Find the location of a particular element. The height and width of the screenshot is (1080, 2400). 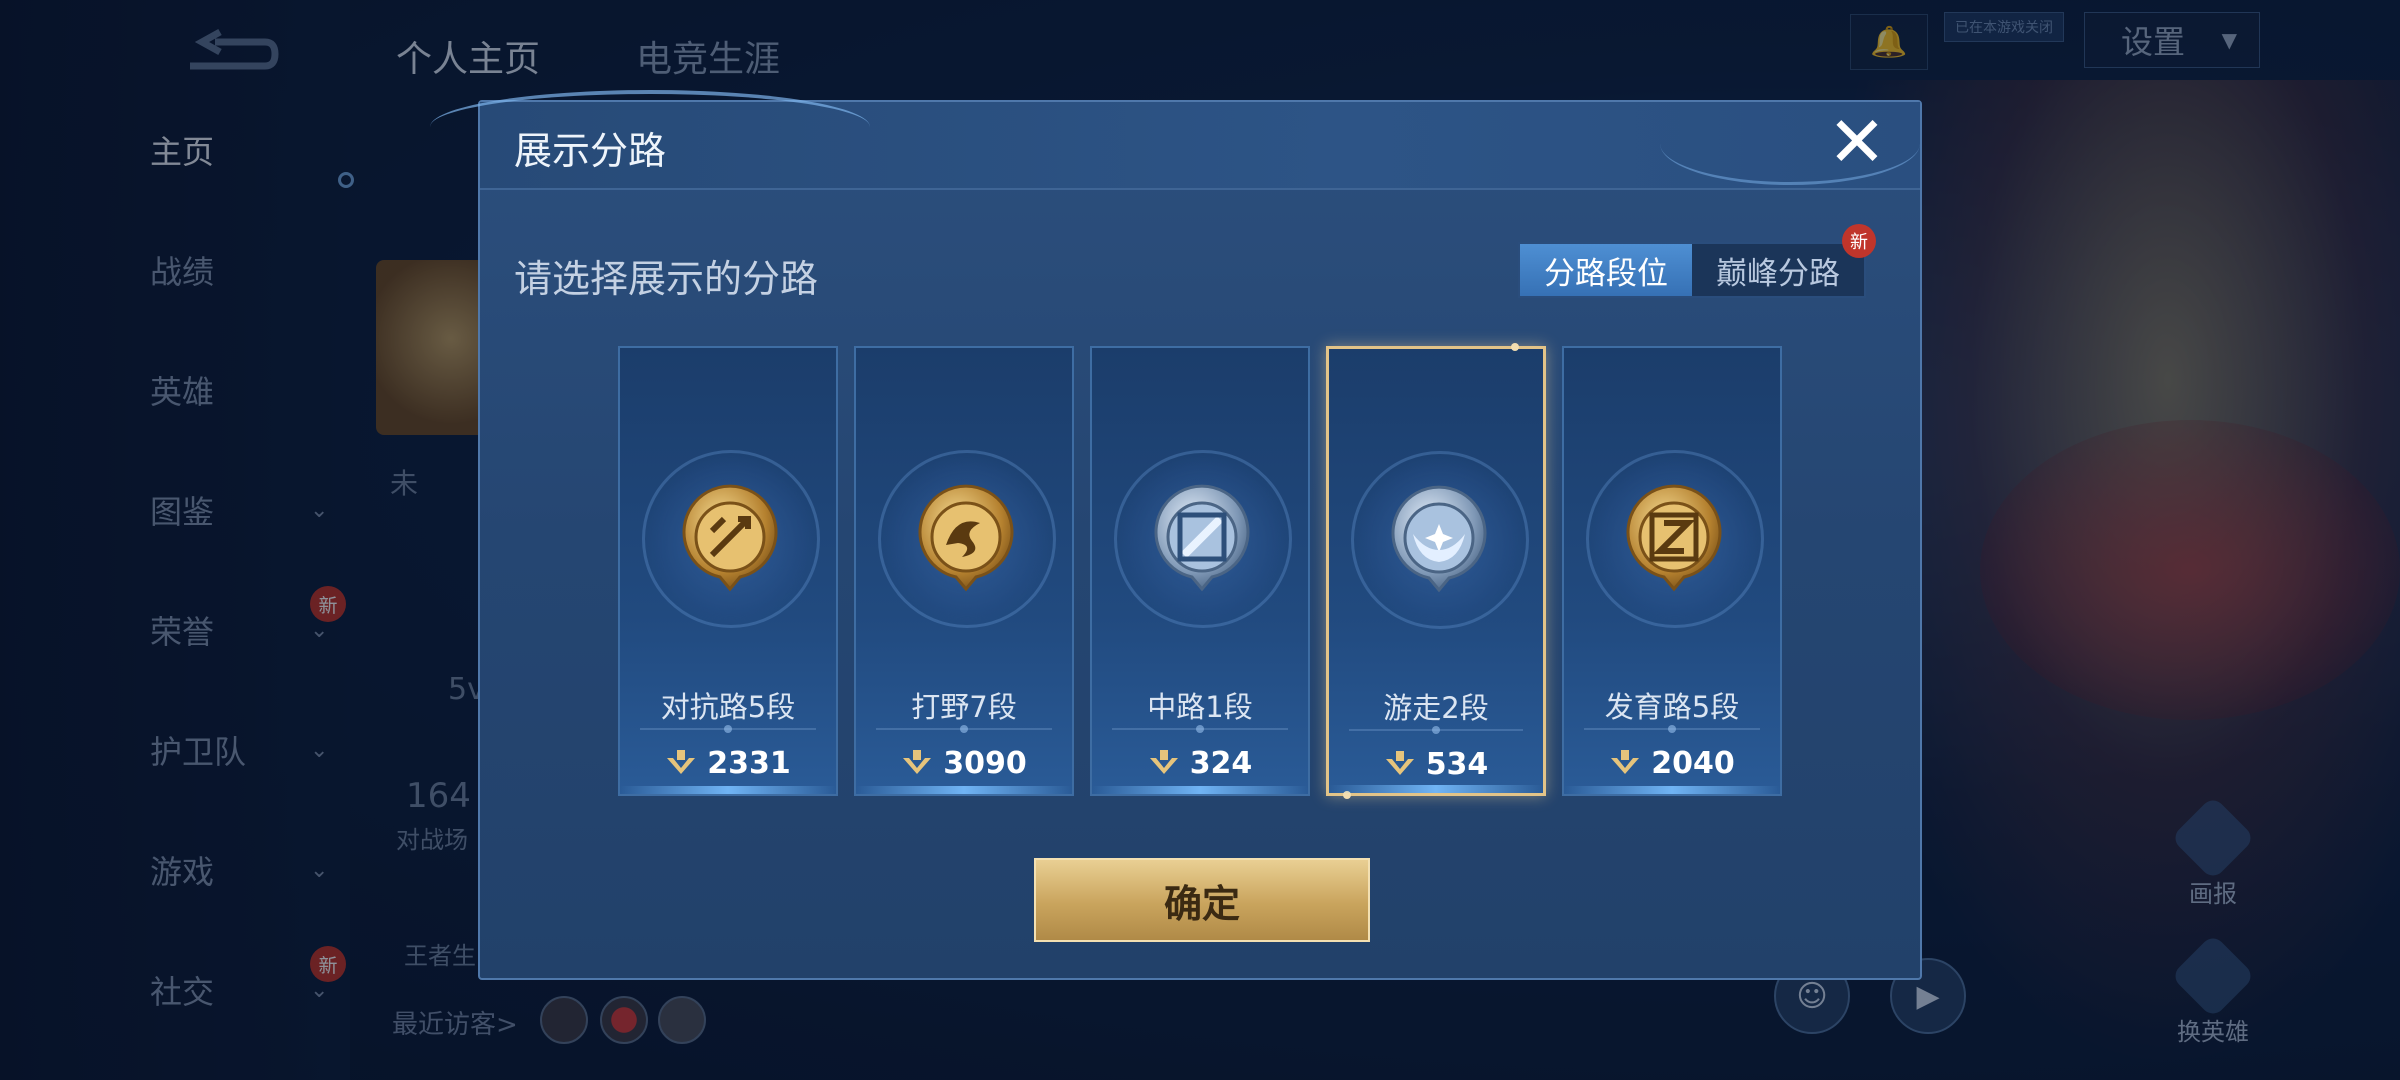

jungle-emblem-icon is located at coordinates (966, 538).